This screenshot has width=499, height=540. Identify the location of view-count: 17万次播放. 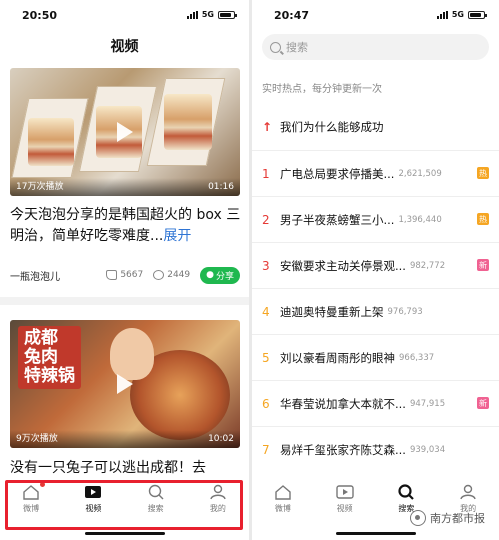
(40, 187).